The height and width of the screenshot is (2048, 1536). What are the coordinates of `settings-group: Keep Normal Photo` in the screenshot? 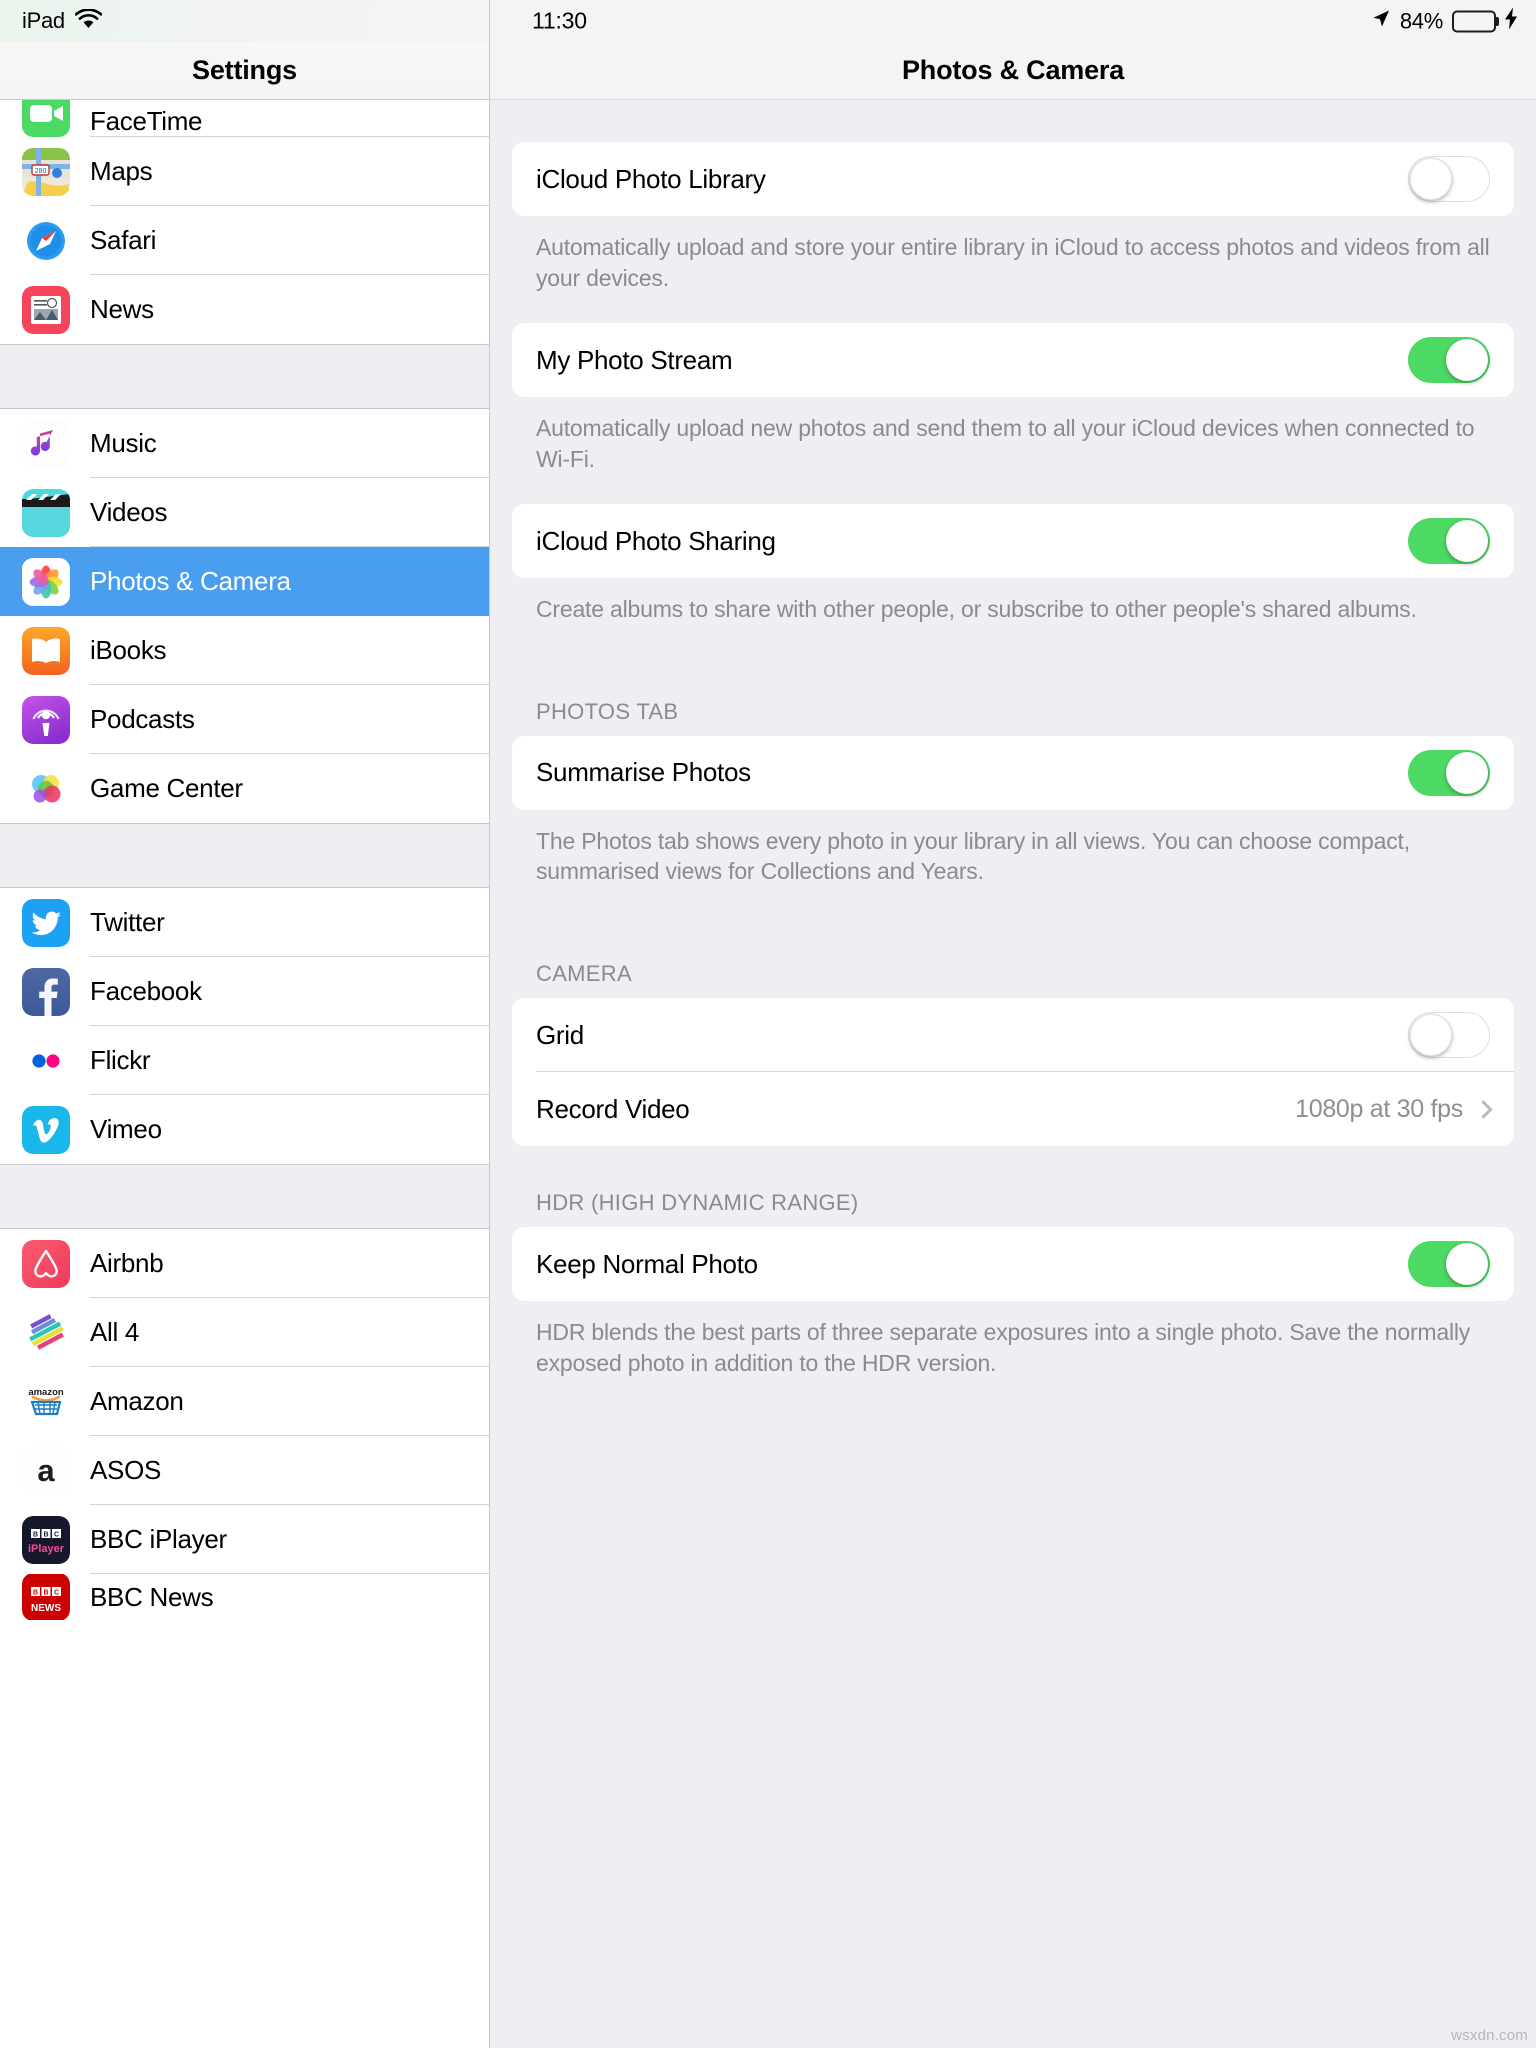 It's located at (1013, 1264).